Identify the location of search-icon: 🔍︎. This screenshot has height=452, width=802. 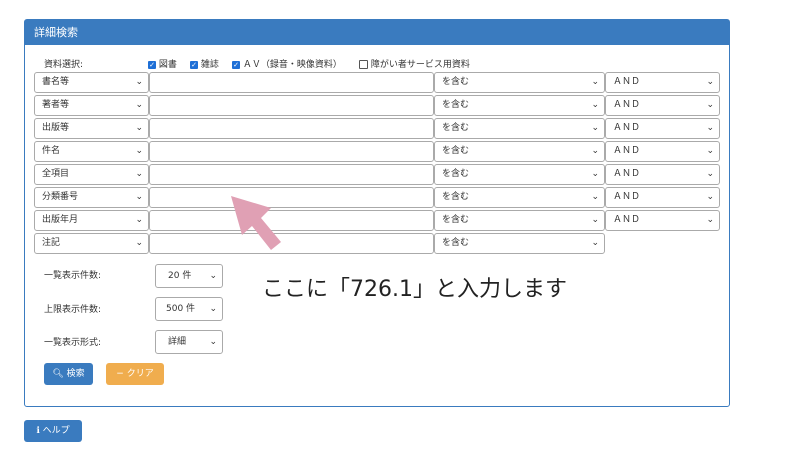
(58, 374).